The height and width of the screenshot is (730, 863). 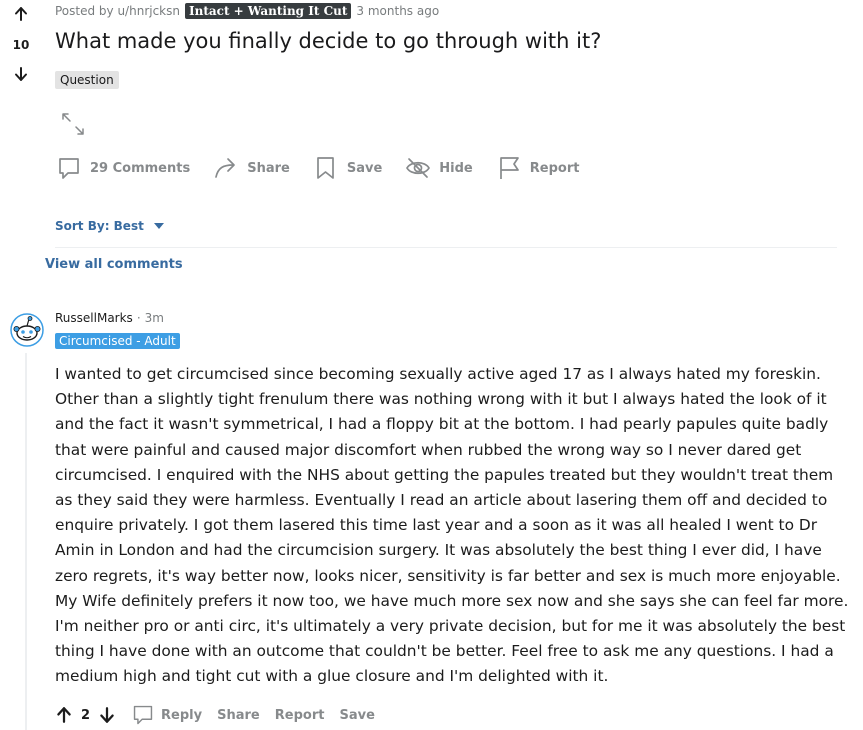 What do you see at coordinates (26, 541) in the screenshot?
I see `comment-thread-line` at bounding box center [26, 541].